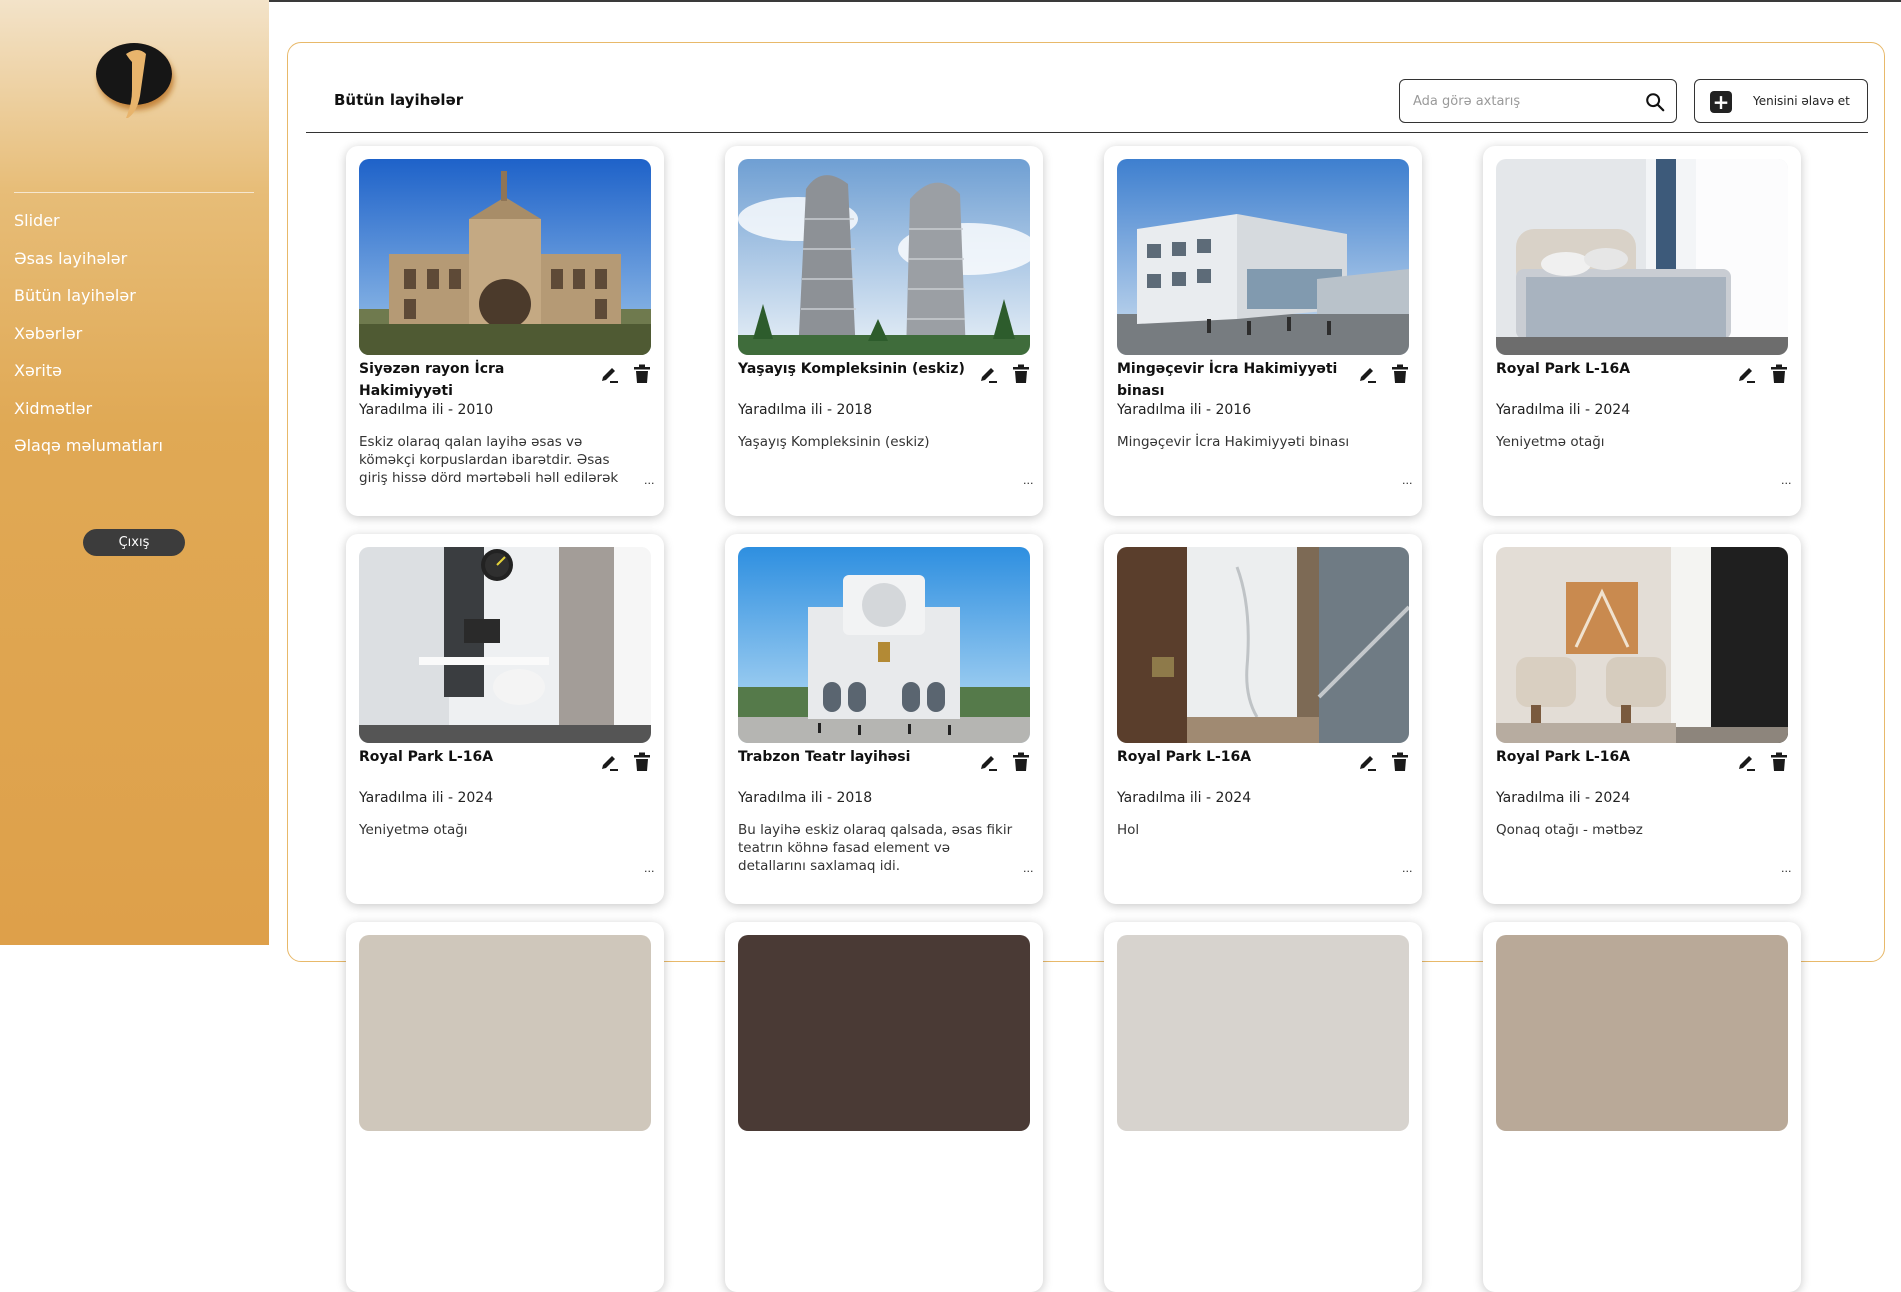 This screenshot has width=1901, height=1292. What do you see at coordinates (505, 257) in the screenshot?
I see `project-image-palace` at bounding box center [505, 257].